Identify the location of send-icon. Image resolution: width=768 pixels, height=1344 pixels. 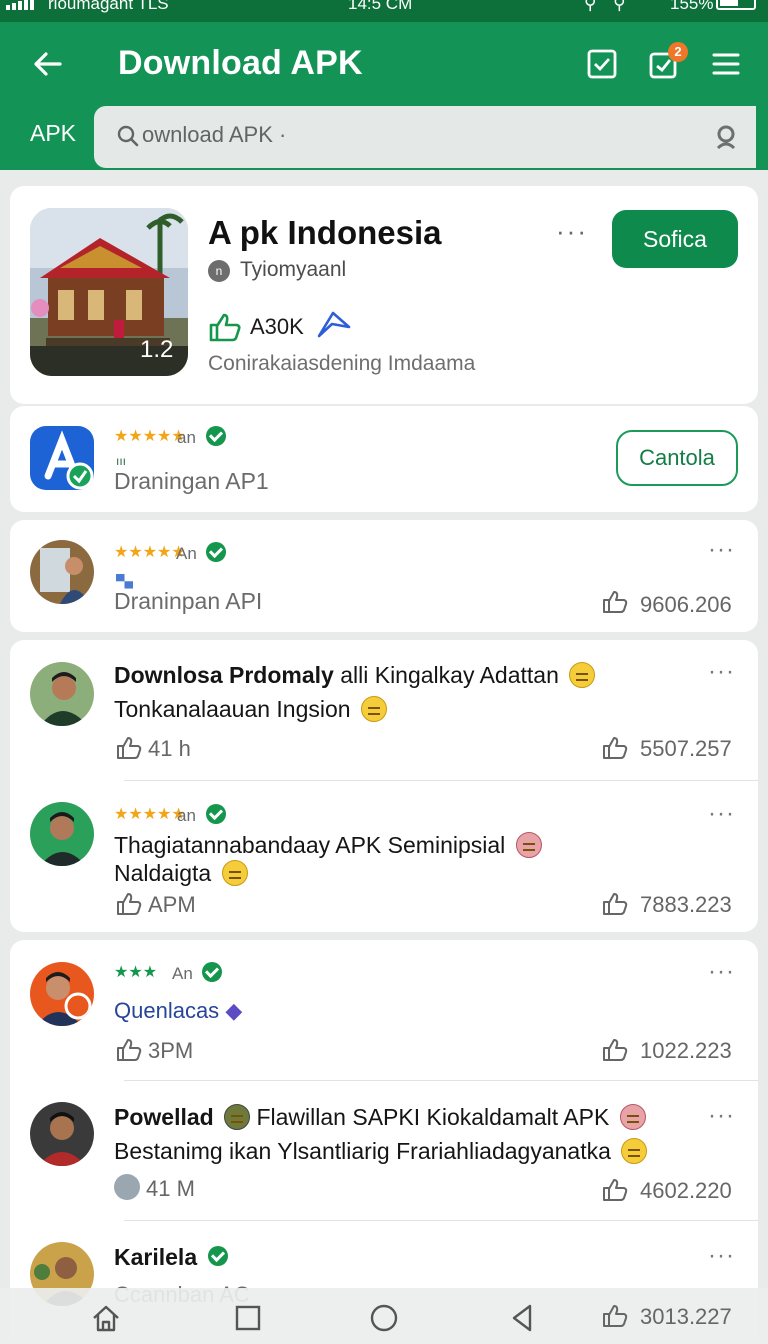
(334, 325).